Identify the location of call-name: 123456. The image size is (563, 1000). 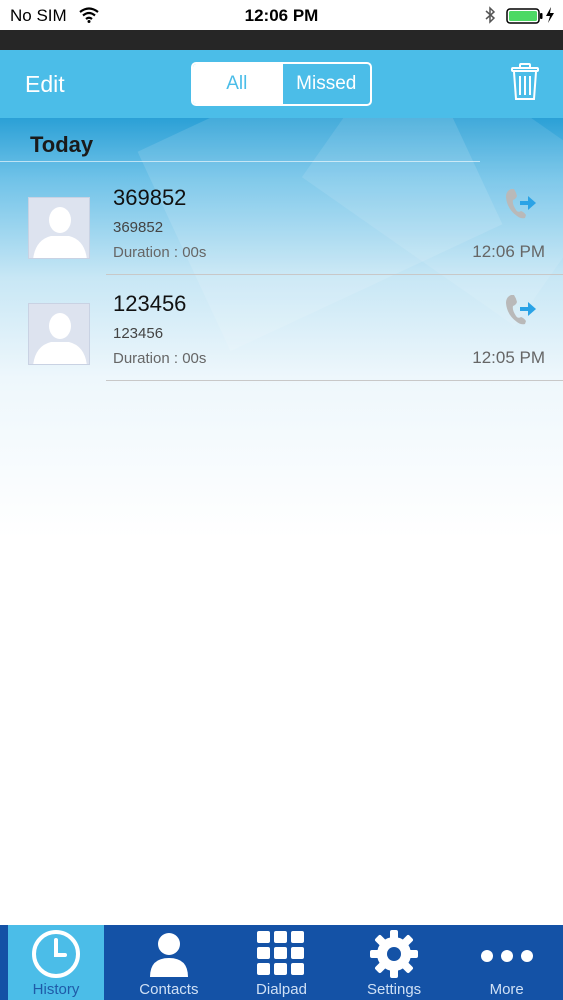
(150, 303).